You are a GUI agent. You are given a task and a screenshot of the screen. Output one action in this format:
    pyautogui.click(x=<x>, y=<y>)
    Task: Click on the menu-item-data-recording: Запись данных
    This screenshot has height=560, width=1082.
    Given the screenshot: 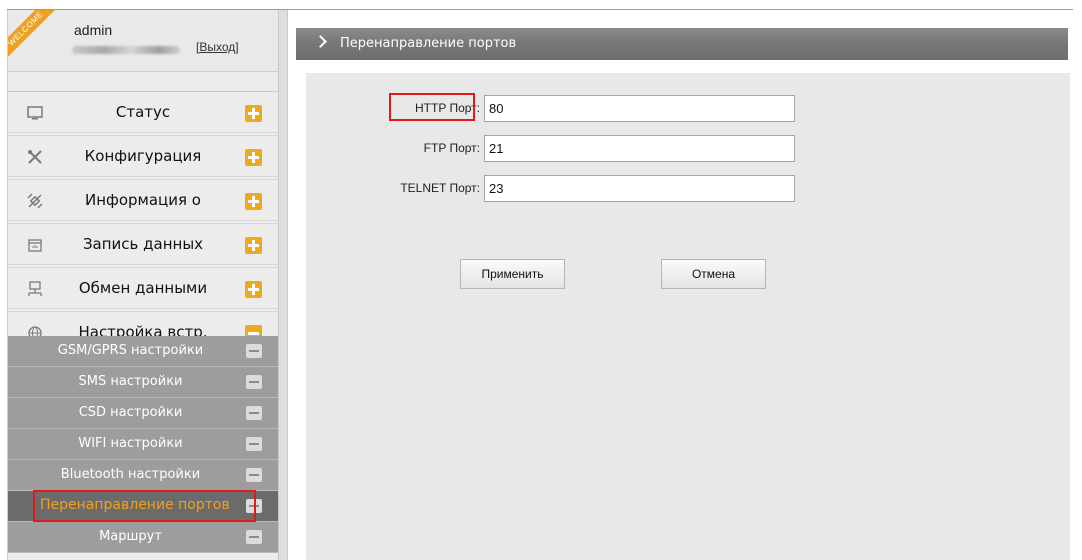 What is the action you would take?
    pyautogui.click(x=143, y=244)
    